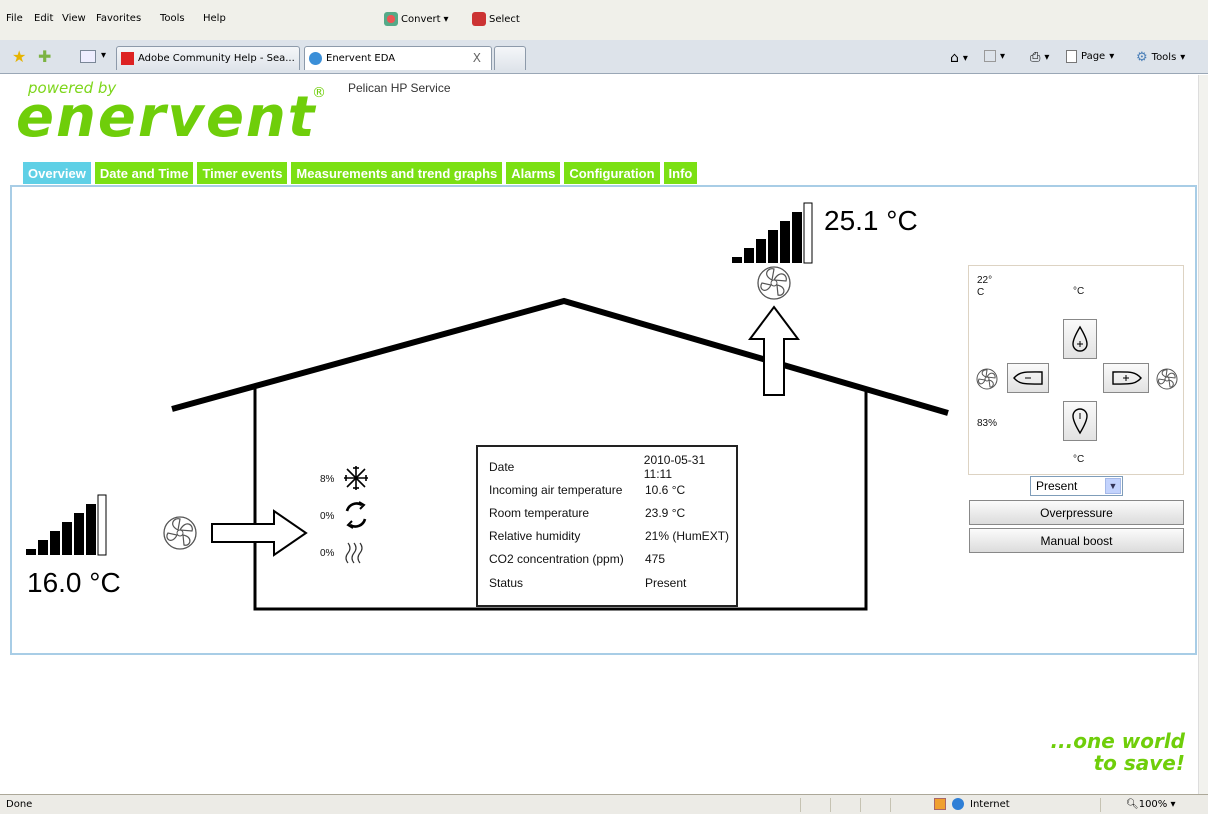 The height and width of the screenshot is (814, 1208). What do you see at coordinates (242, 173) in the screenshot?
I see `tab-timer-events: Timer events` at bounding box center [242, 173].